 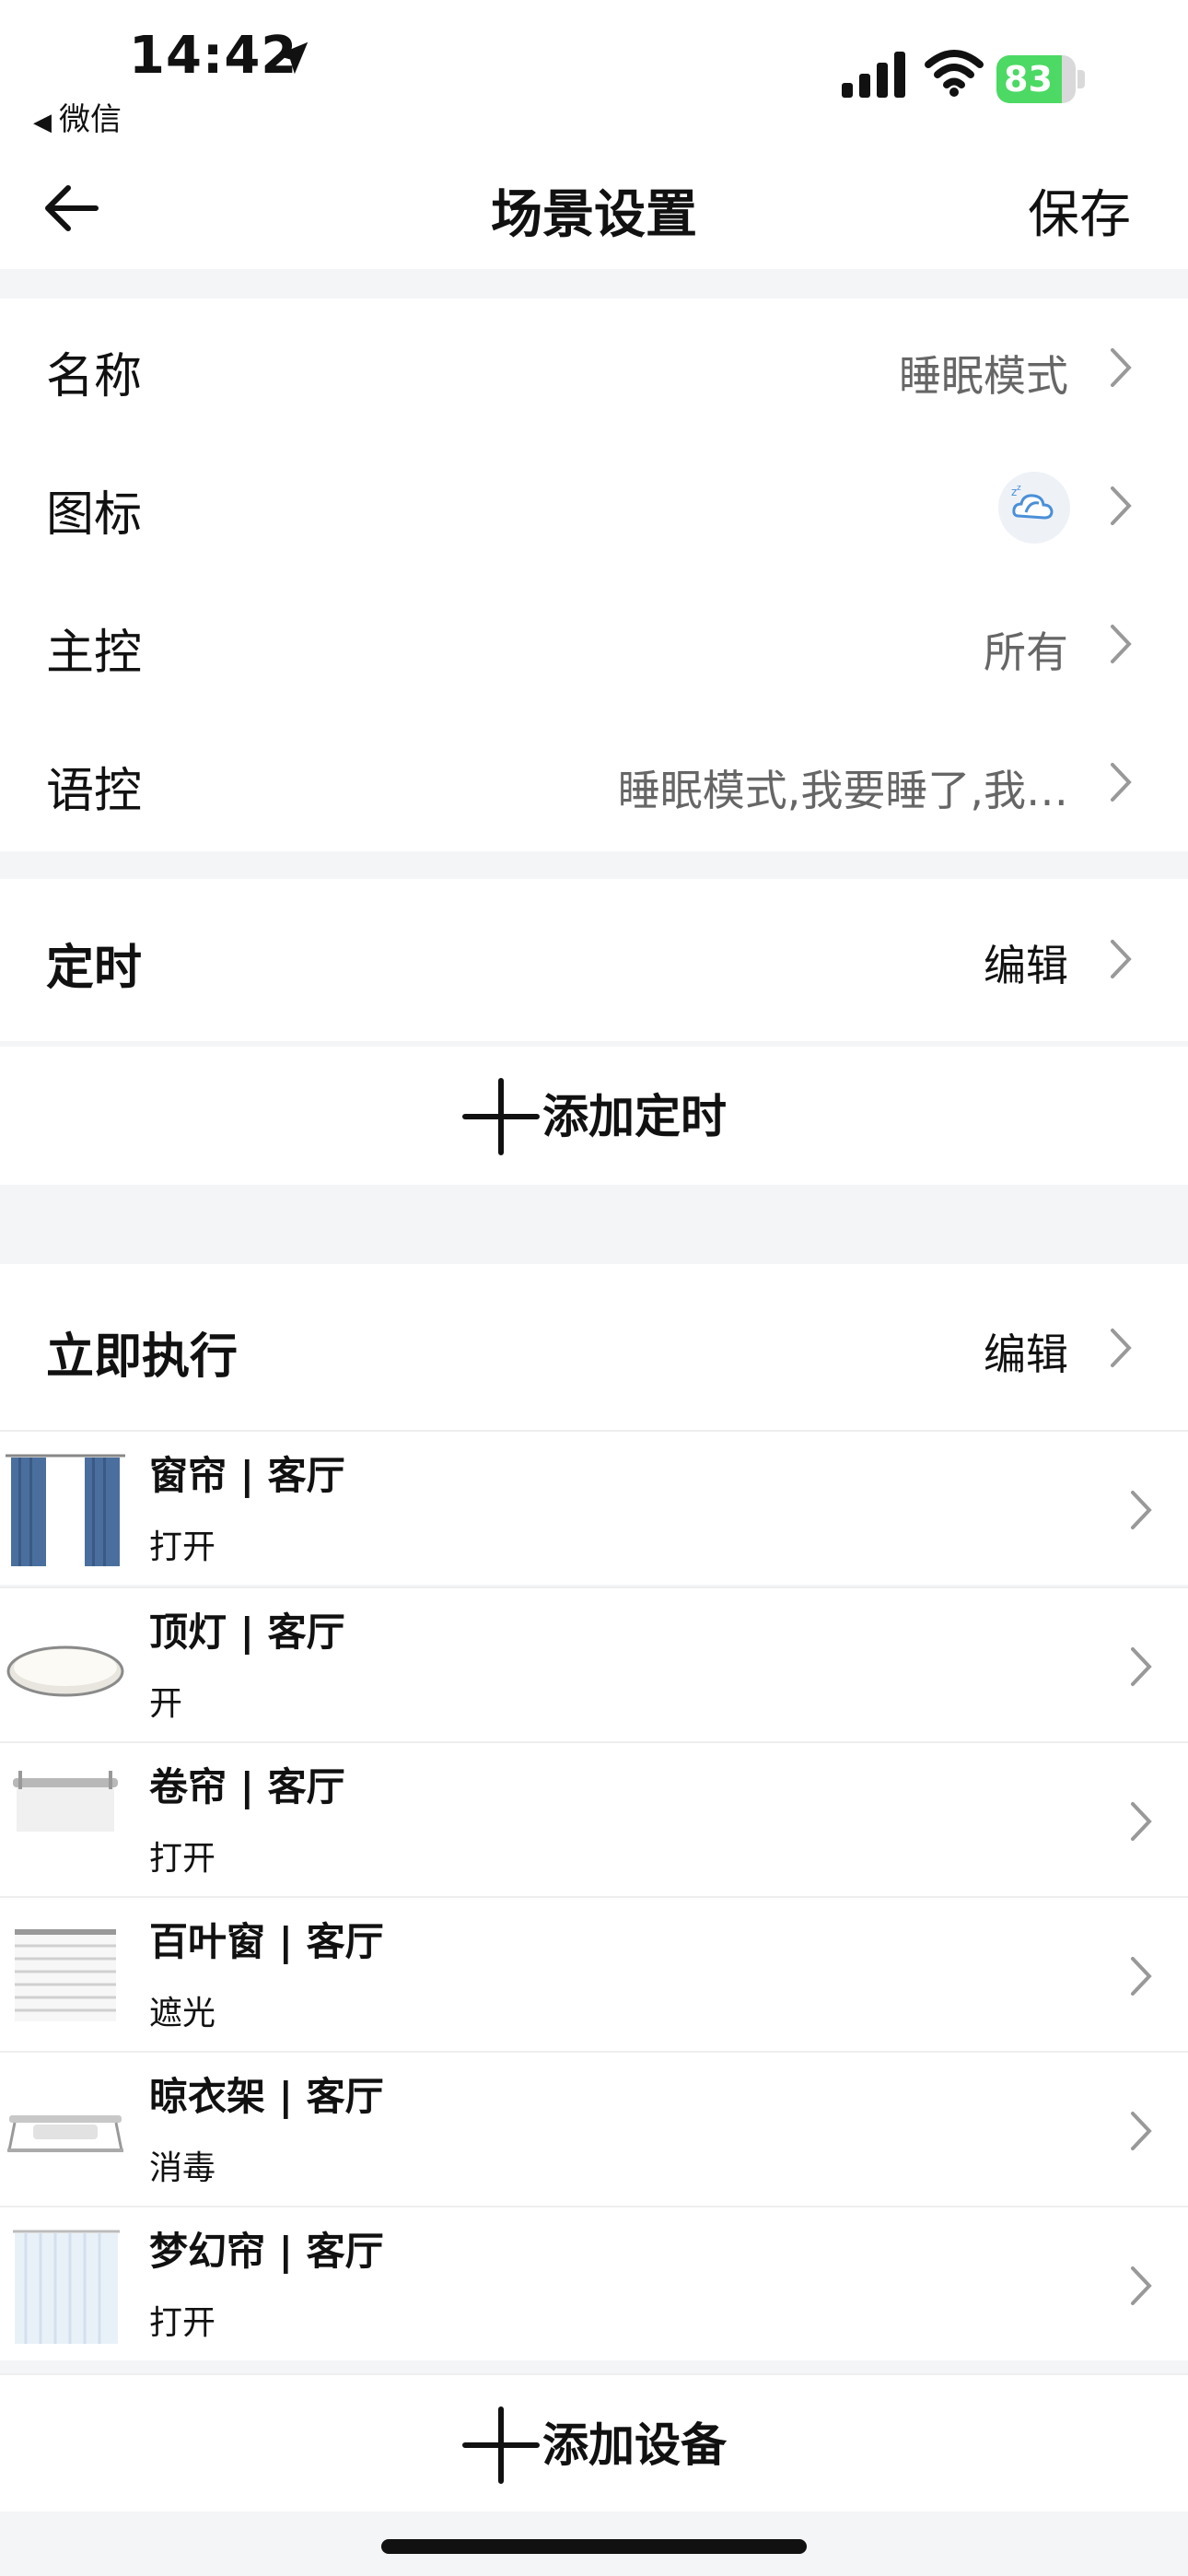 What do you see at coordinates (983, 376) in the screenshot?
I see `name-value: 睡眠模式` at bounding box center [983, 376].